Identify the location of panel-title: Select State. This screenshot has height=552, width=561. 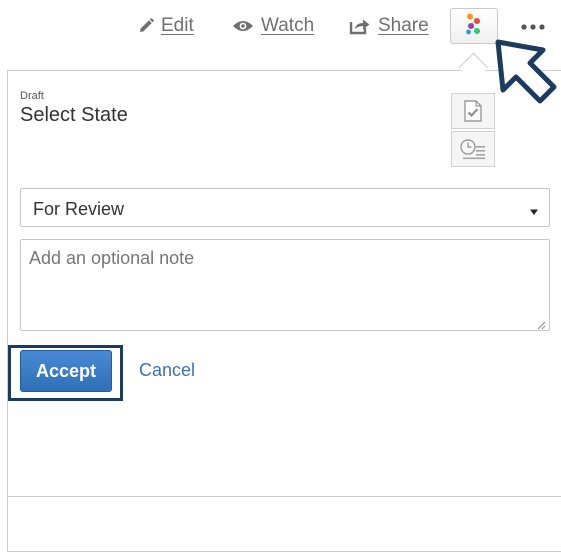
(74, 115).